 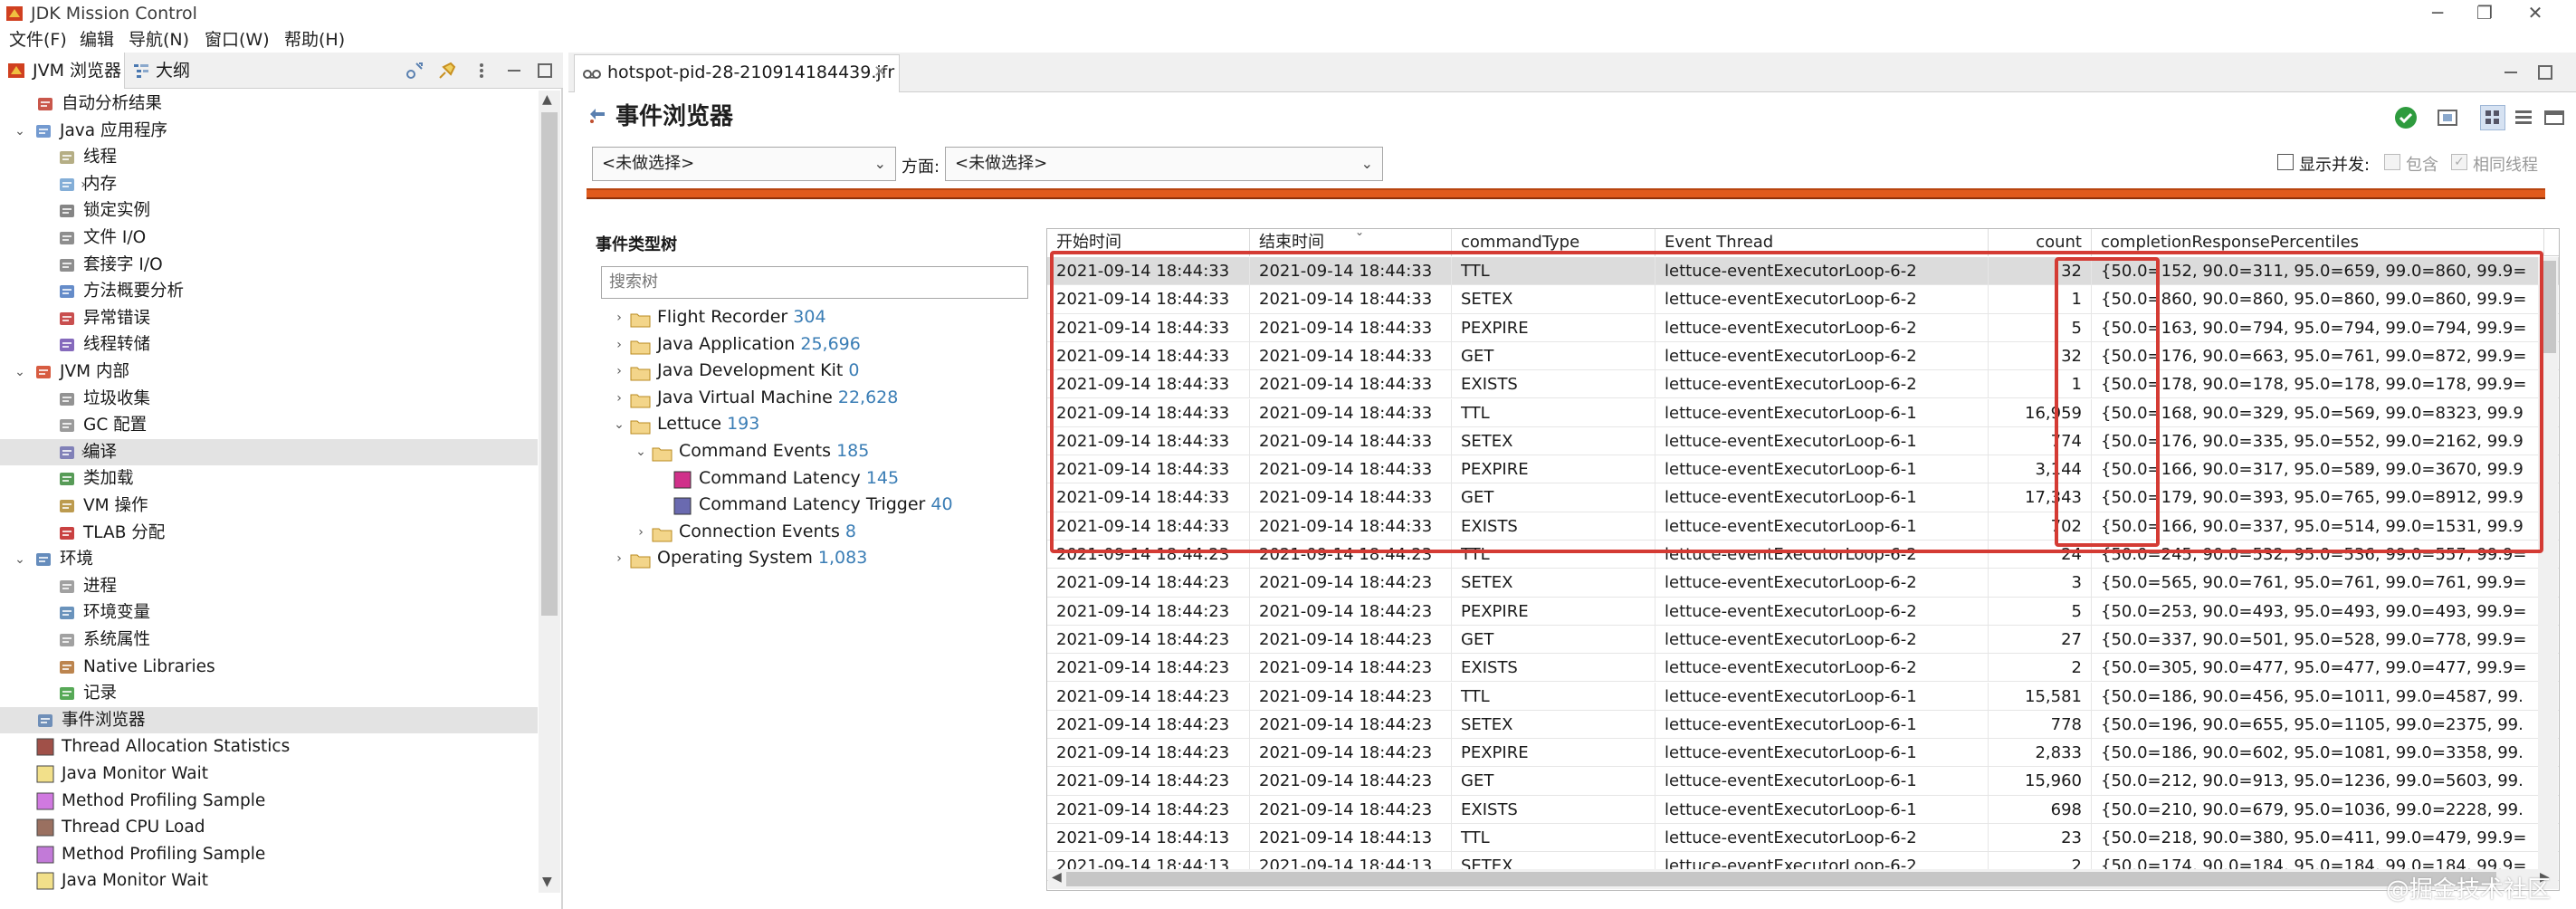 I want to click on left-tree-item: Native Libraries, so click(x=269, y=667).